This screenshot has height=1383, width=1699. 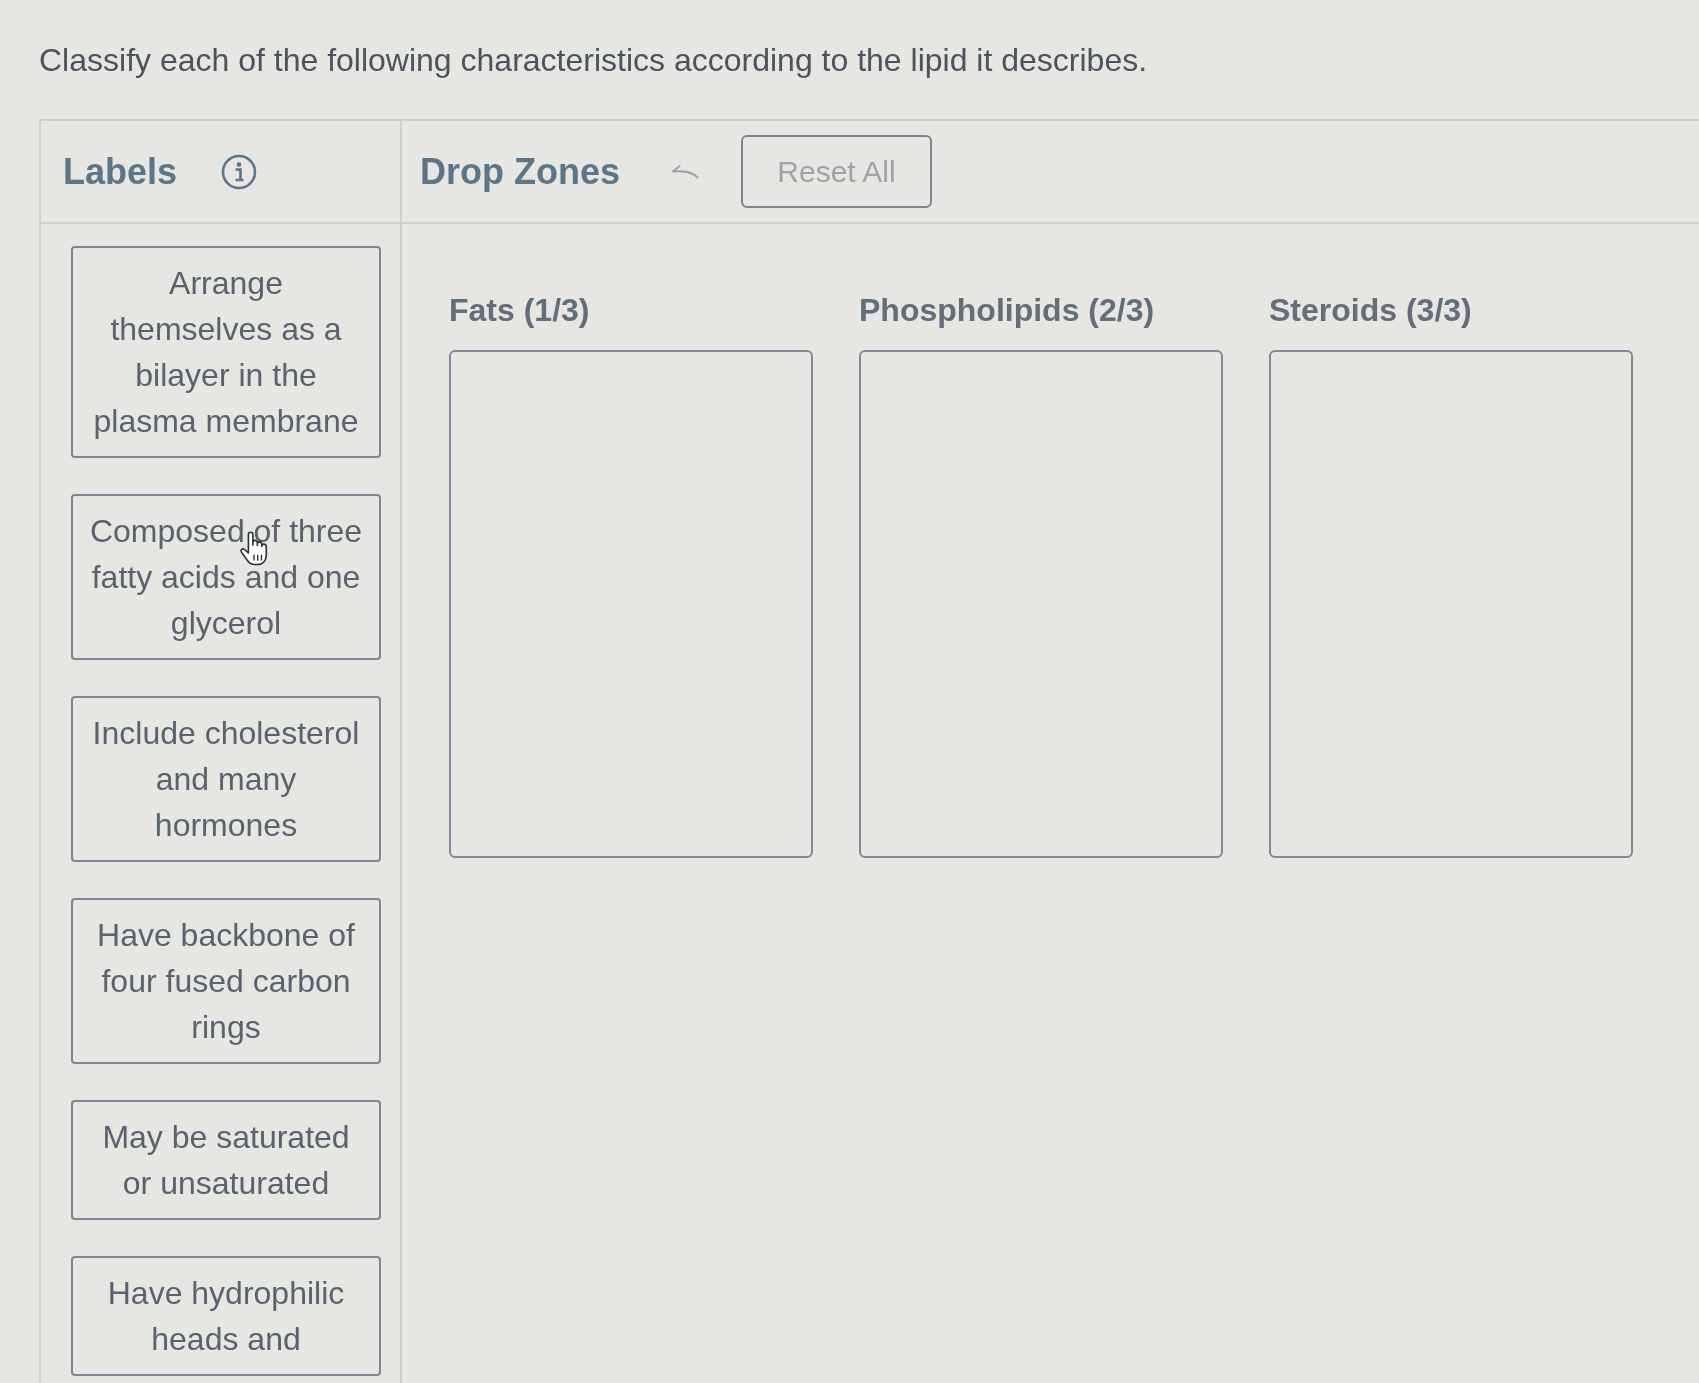 I want to click on zone-title: Fats (1/3), so click(x=520, y=310).